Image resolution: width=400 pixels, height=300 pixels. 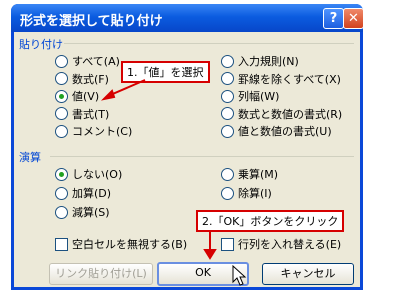 What do you see at coordinates (108, 95) in the screenshot?
I see `step1-arrowhead` at bounding box center [108, 95].